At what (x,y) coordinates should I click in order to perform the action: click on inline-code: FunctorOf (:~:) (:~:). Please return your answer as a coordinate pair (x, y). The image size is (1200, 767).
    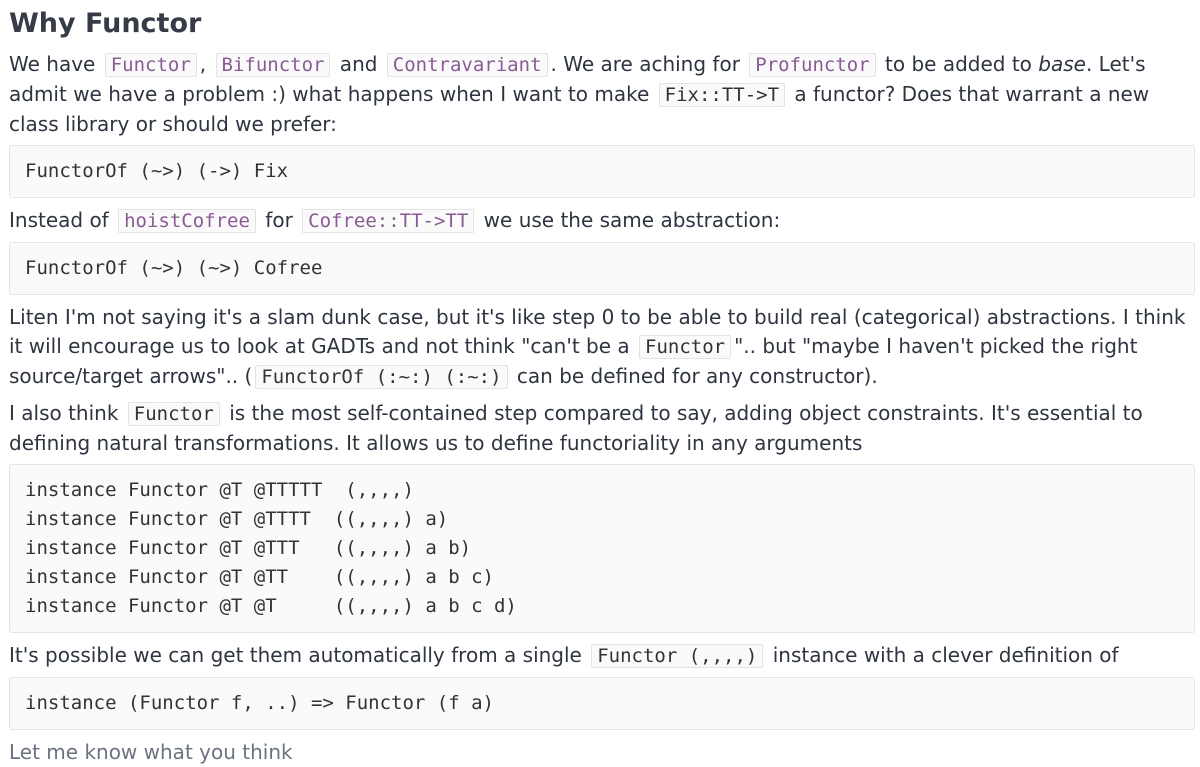
    Looking at the image, I should click on (381, 377).